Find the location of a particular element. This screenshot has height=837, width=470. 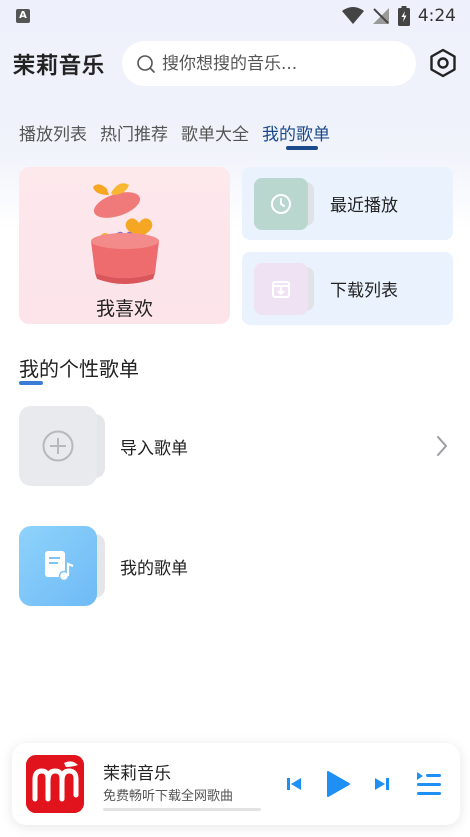

favorites-label: 我喜欢 is located at coordinates (124, 309).